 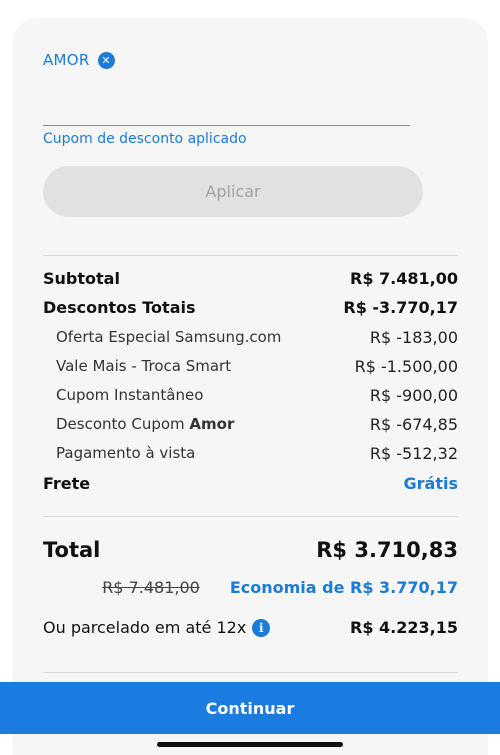 I want to click on subtotal-label: Subtotal, so click(x=81, y=278).